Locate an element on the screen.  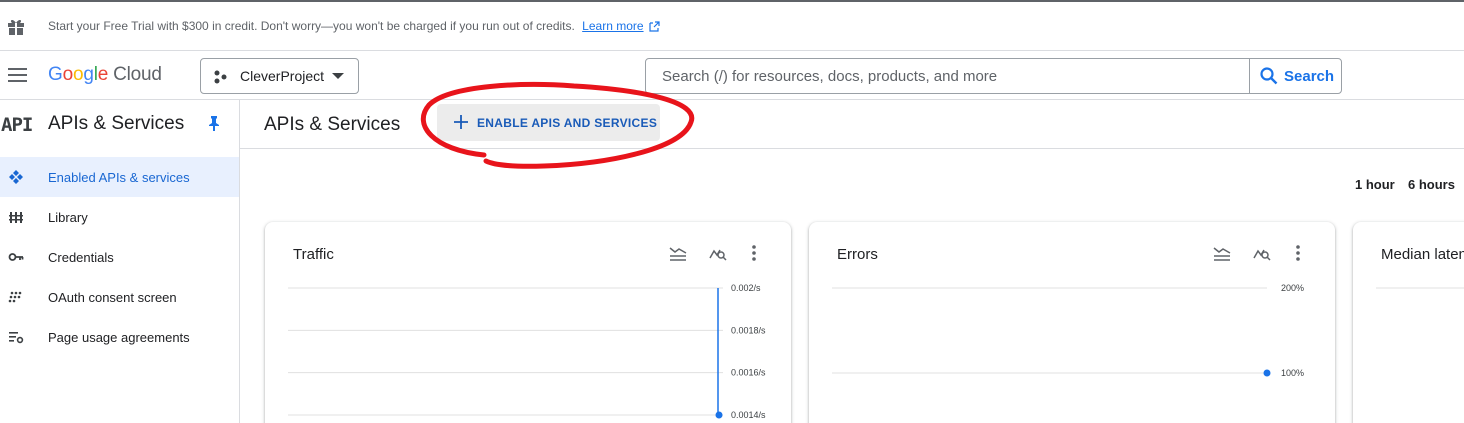
sidebar-item-label: Enabled APIs & services is located at coordinates (119, 177).